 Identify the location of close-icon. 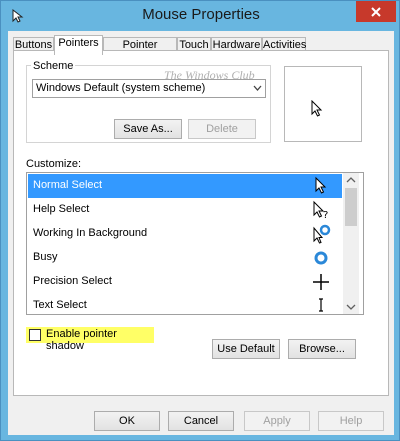
(376, 11).